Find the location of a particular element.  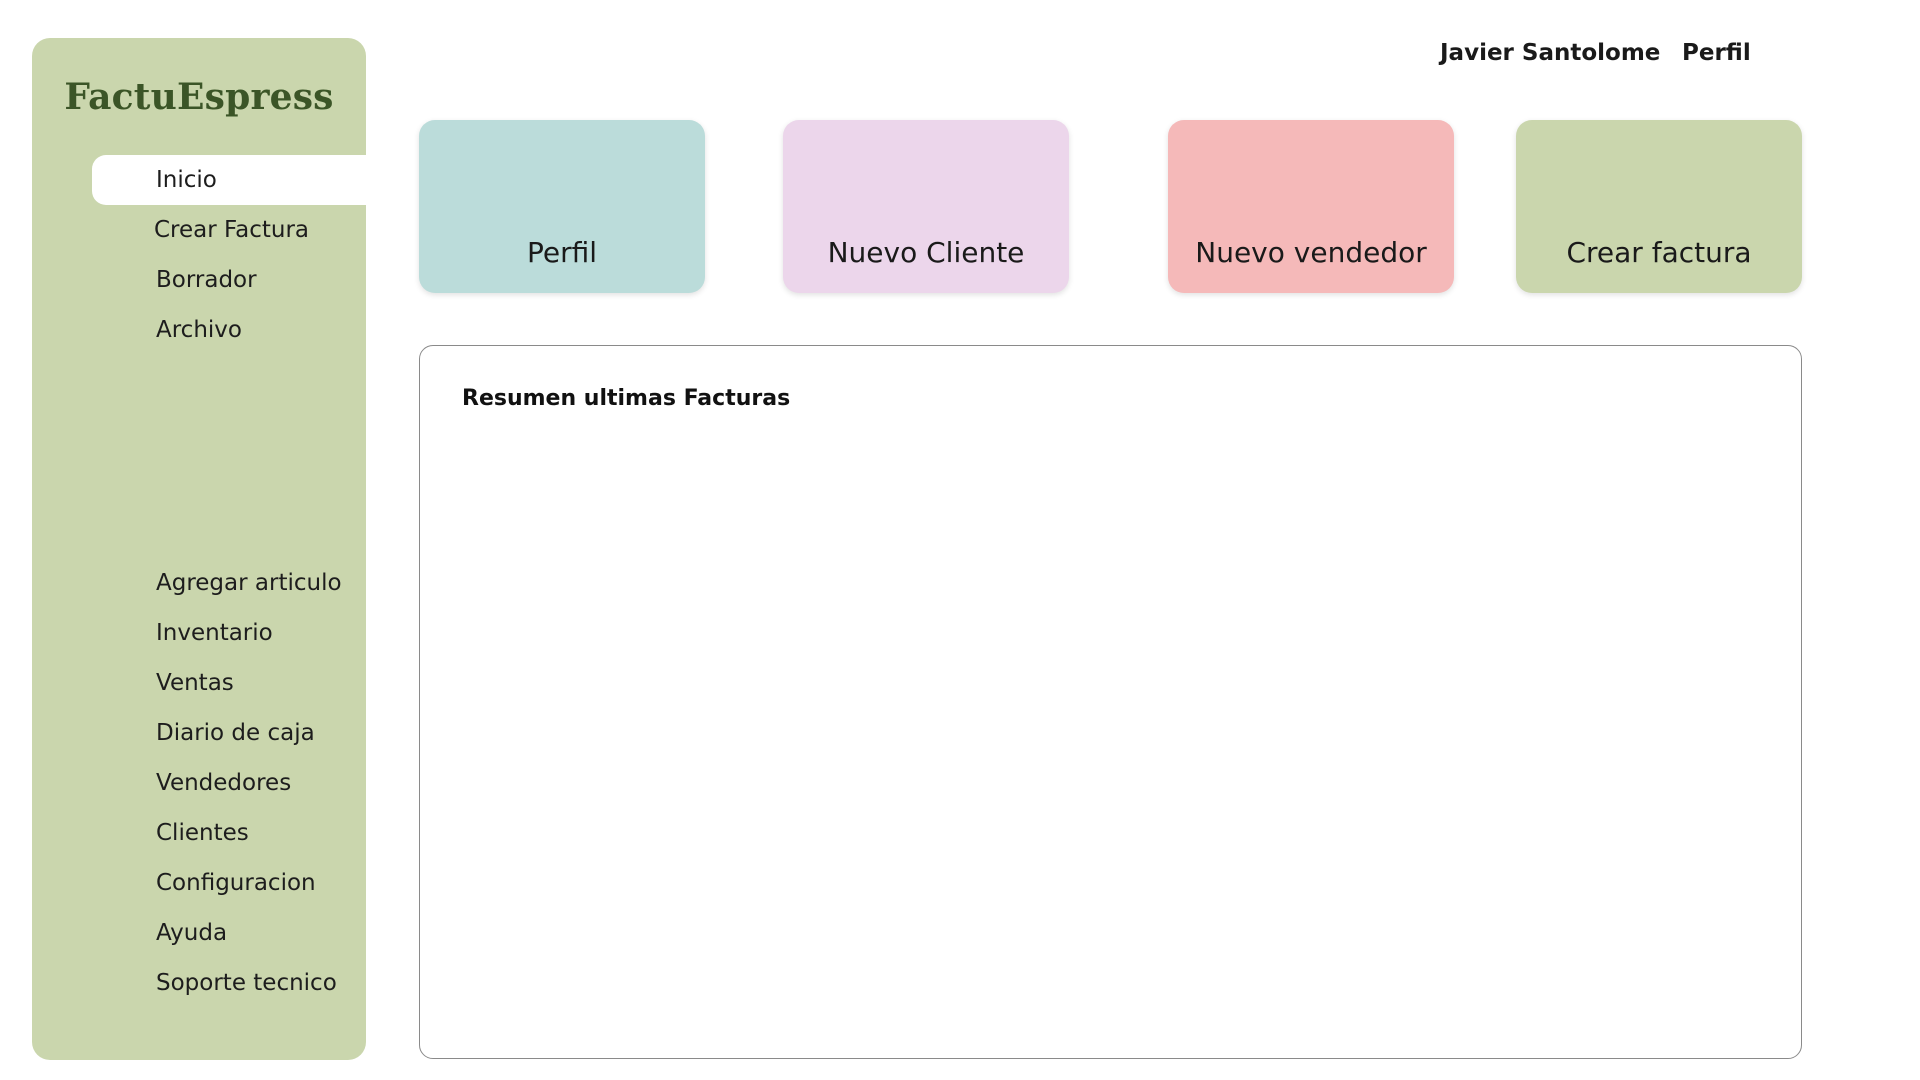

sidebar-item-crear-factura: Crear Factura is located at coordinates (199, 230).